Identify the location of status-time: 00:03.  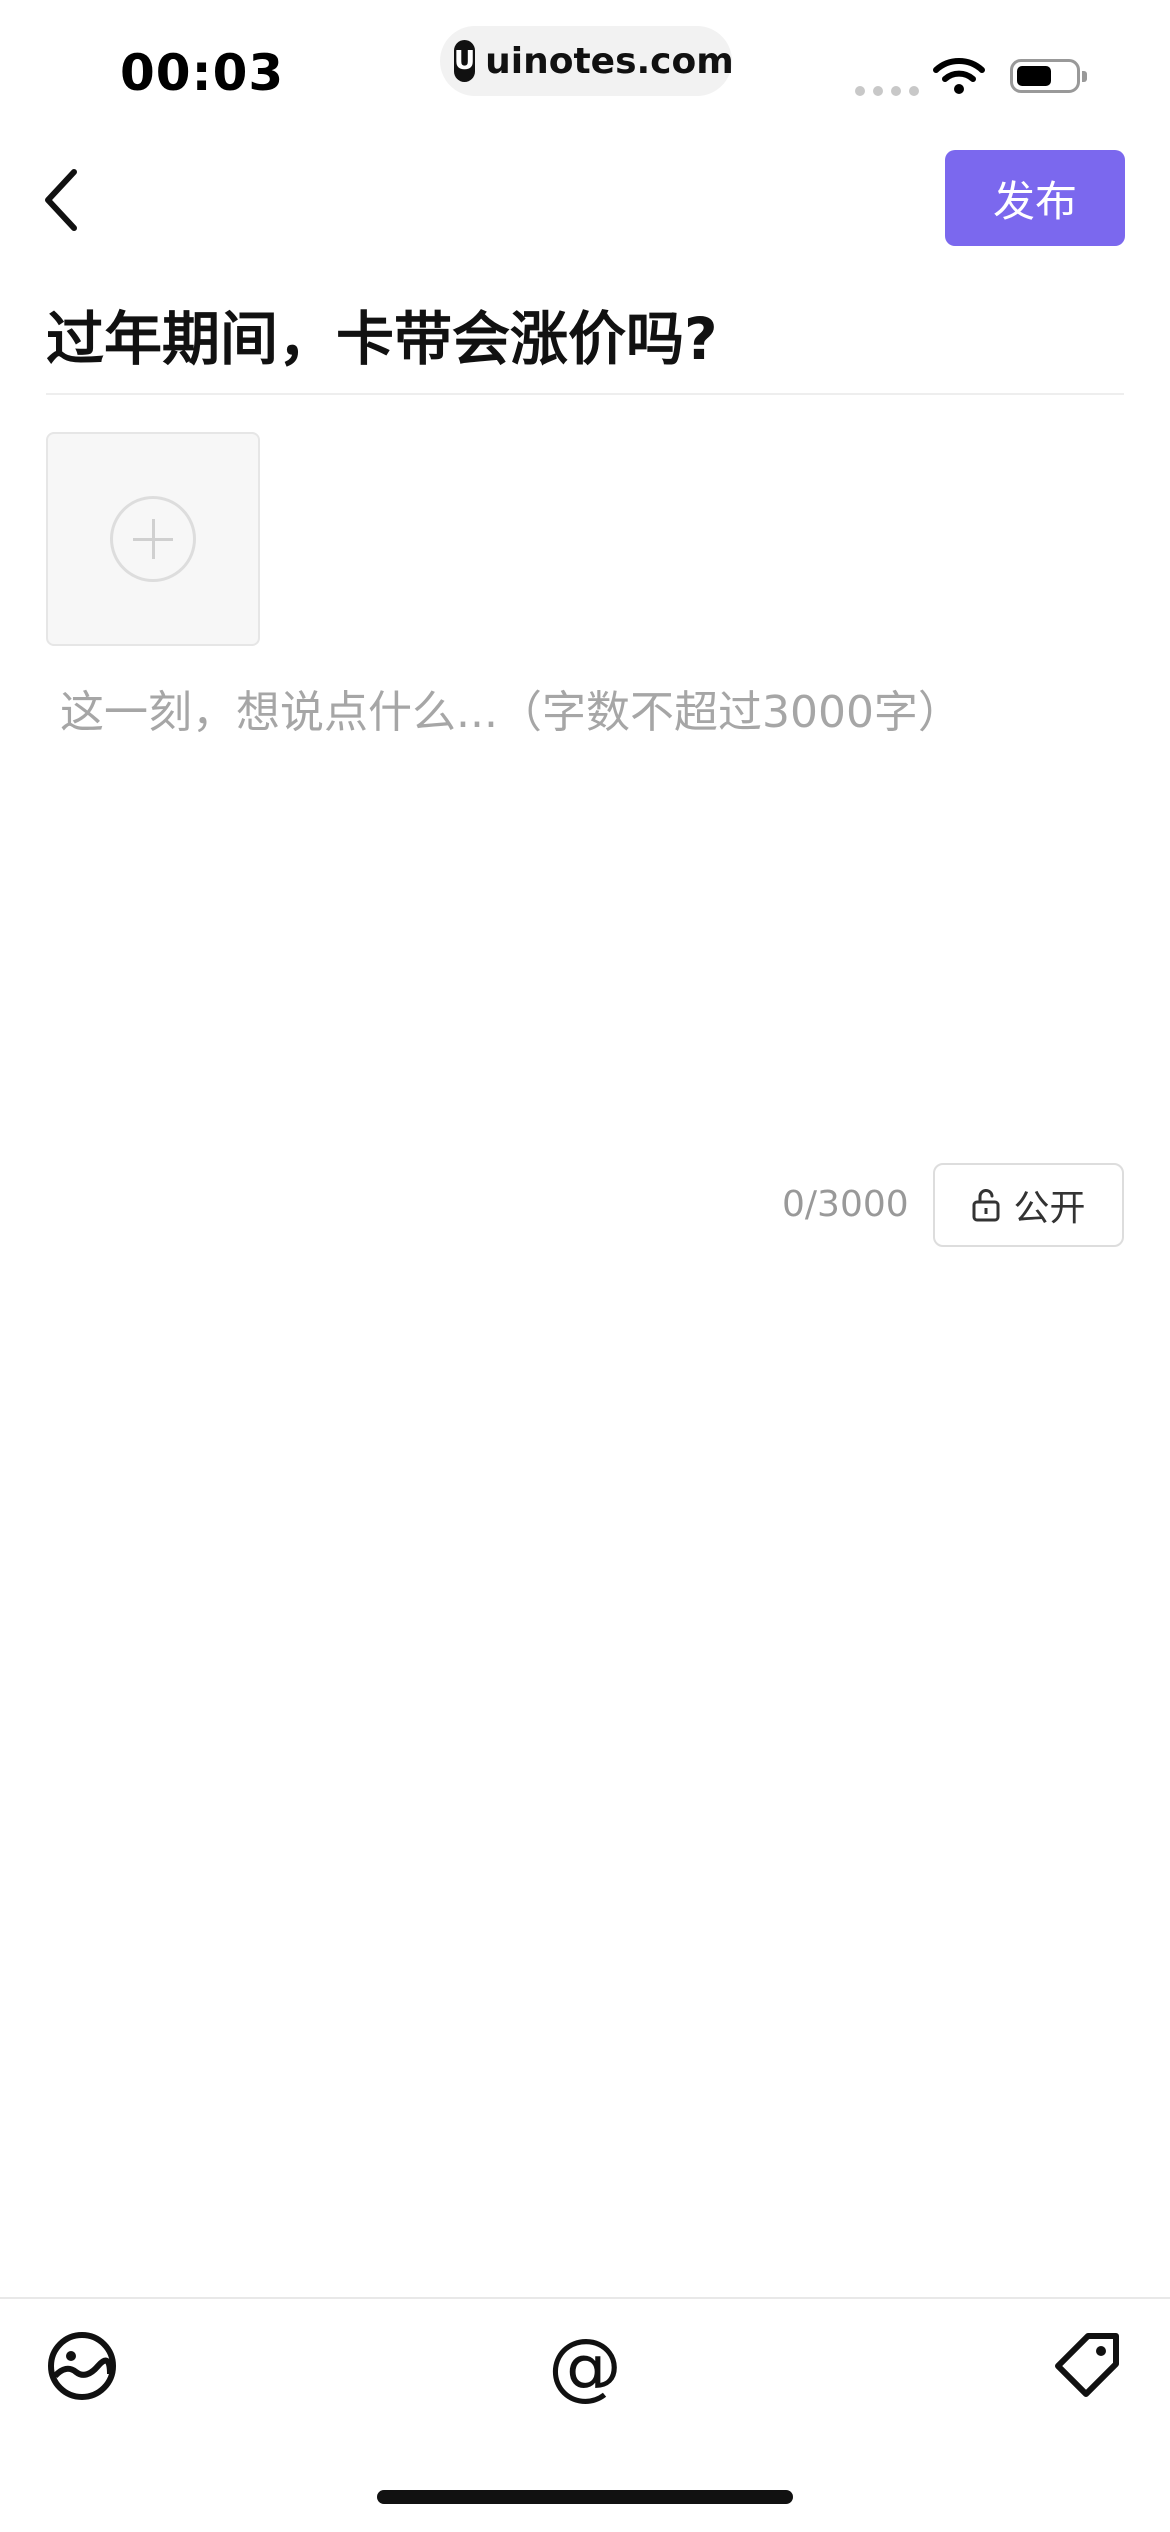
(202, 73).